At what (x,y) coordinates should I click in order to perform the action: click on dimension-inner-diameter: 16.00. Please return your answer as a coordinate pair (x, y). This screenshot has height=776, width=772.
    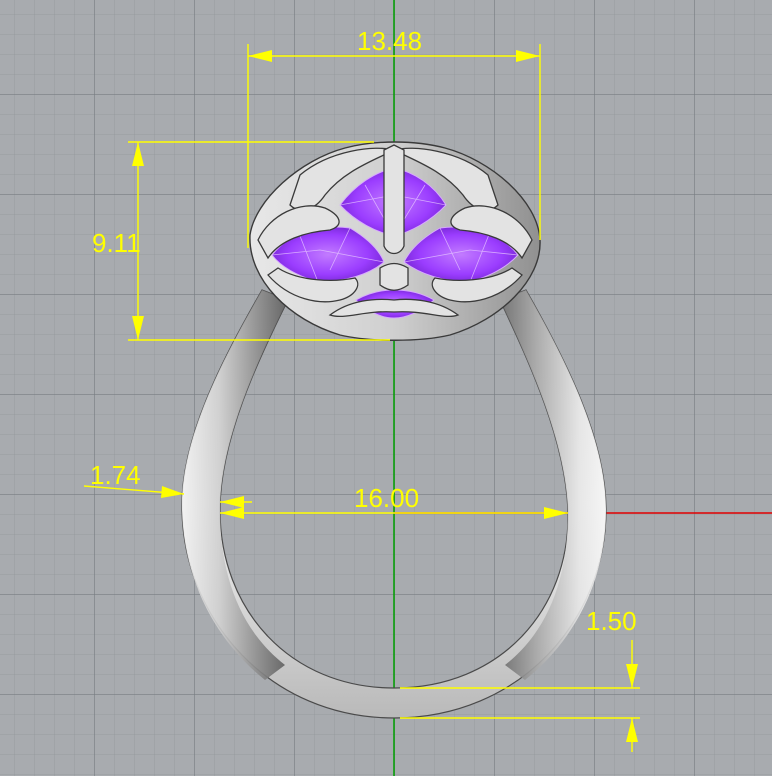
    Looking at the image, I should click on (394, 501).